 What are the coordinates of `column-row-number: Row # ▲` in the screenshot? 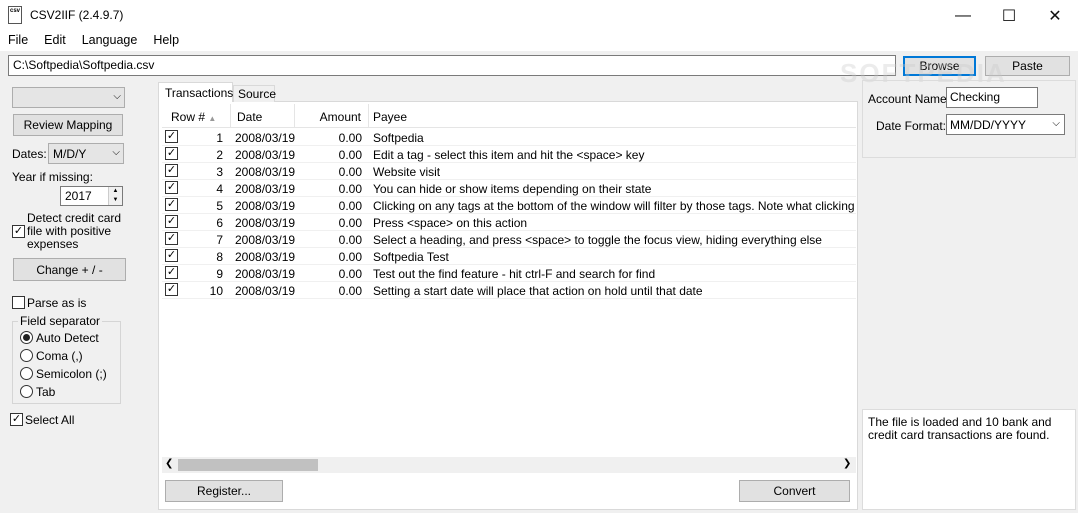 It's located at (196, 116).